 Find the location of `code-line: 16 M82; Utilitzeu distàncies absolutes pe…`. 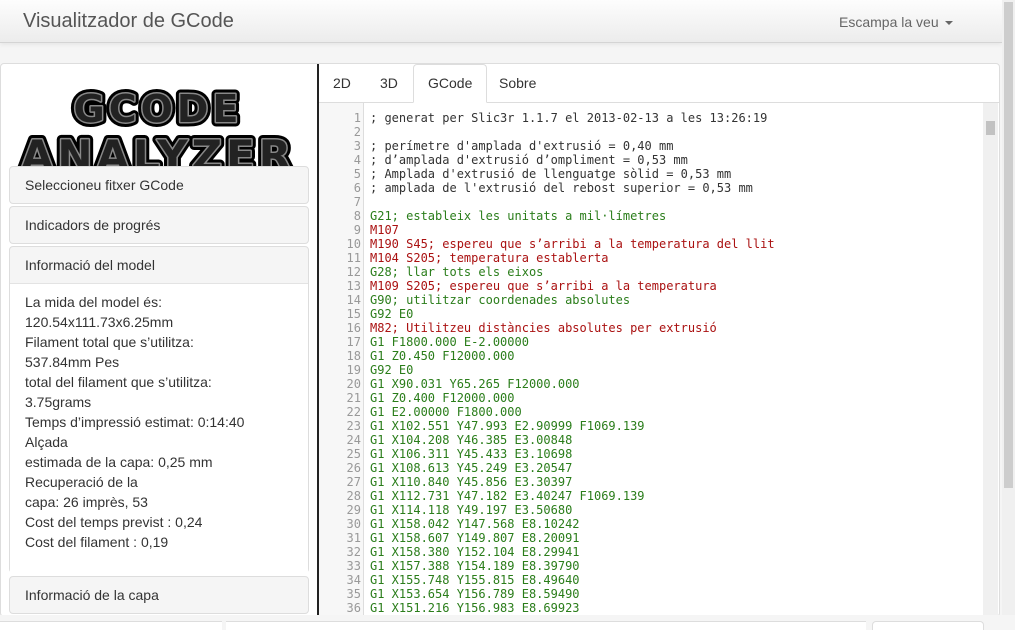

code-line: 16 M82; Utilitzeu distàncies absolutes pe… is located at coordinates (649, 328).